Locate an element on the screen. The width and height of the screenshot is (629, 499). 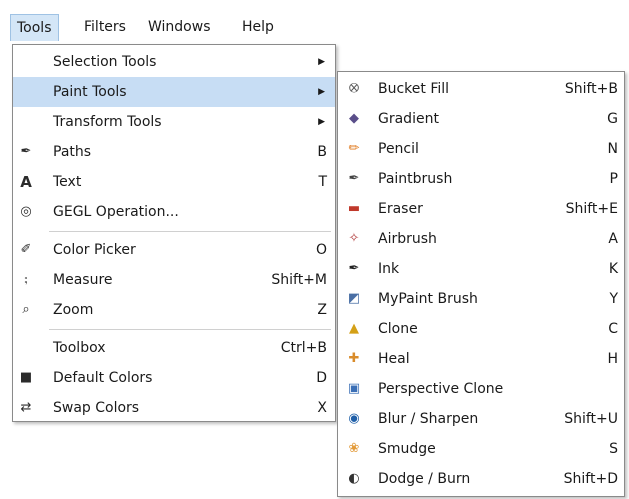
mypaint-brush-icon: ◩ is located at coordinates (354, 298).